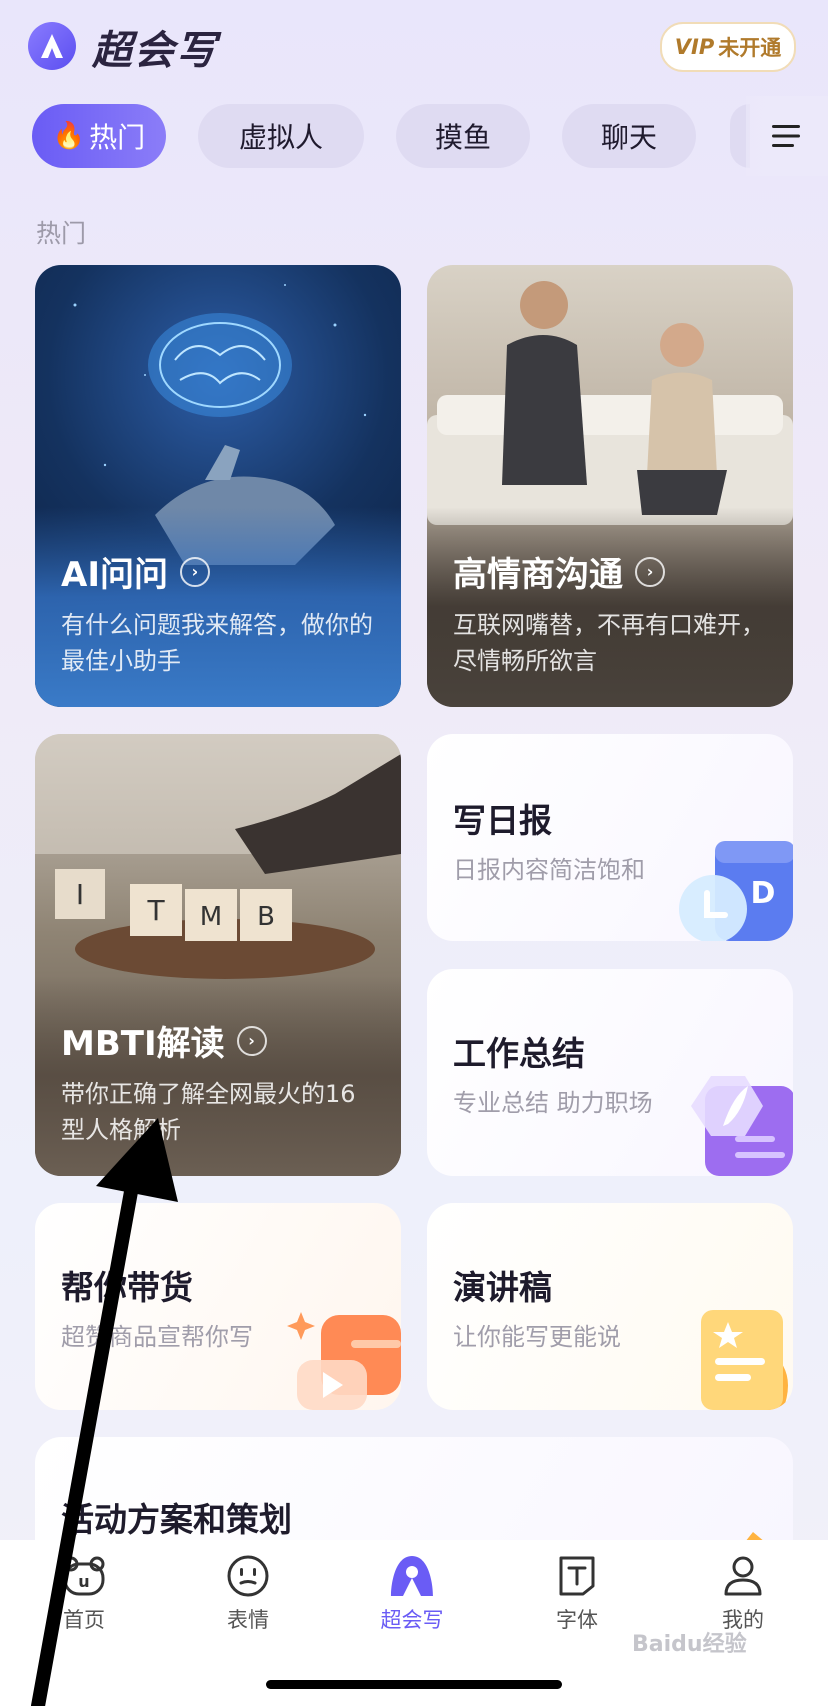 The width and height of the screenshot is (828, 1706). I want to click on home-indicator, so click(414, 1684).